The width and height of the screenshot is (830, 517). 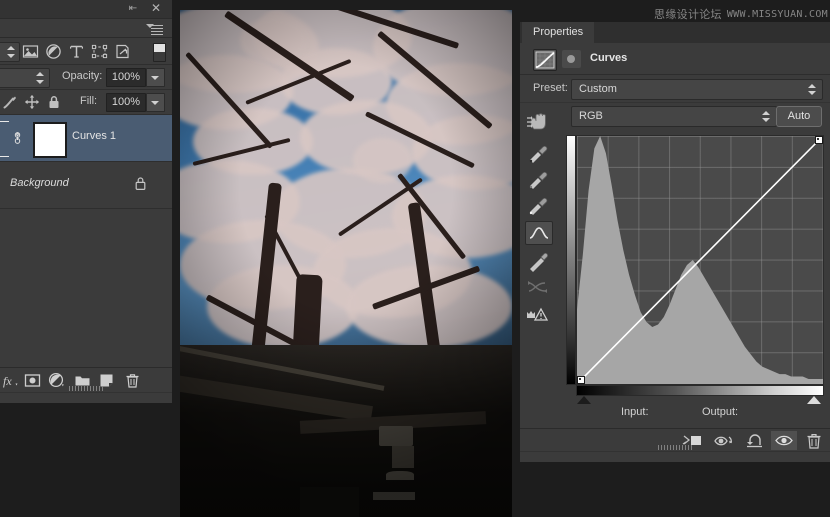 I want to click on filter-image-icon, so click(x=30, y=51).